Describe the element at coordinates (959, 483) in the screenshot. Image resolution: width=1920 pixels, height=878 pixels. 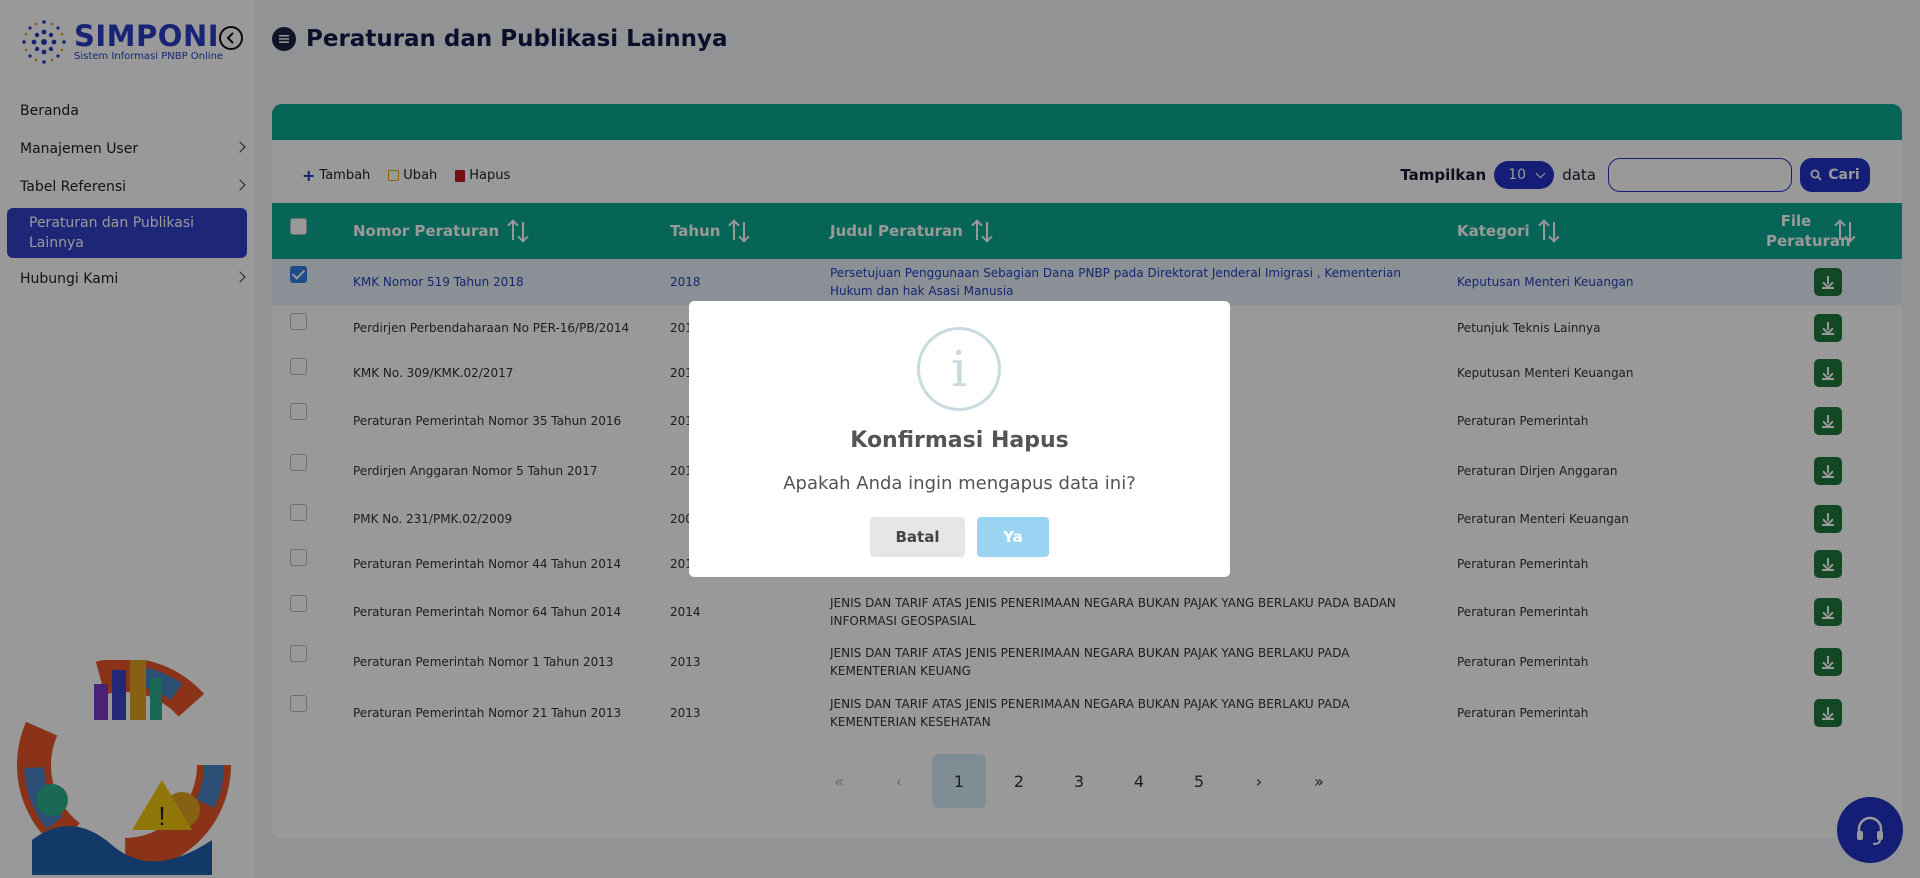
I see `dialog-message: Apakah Anda ingin mengapus data ini?` at that location.